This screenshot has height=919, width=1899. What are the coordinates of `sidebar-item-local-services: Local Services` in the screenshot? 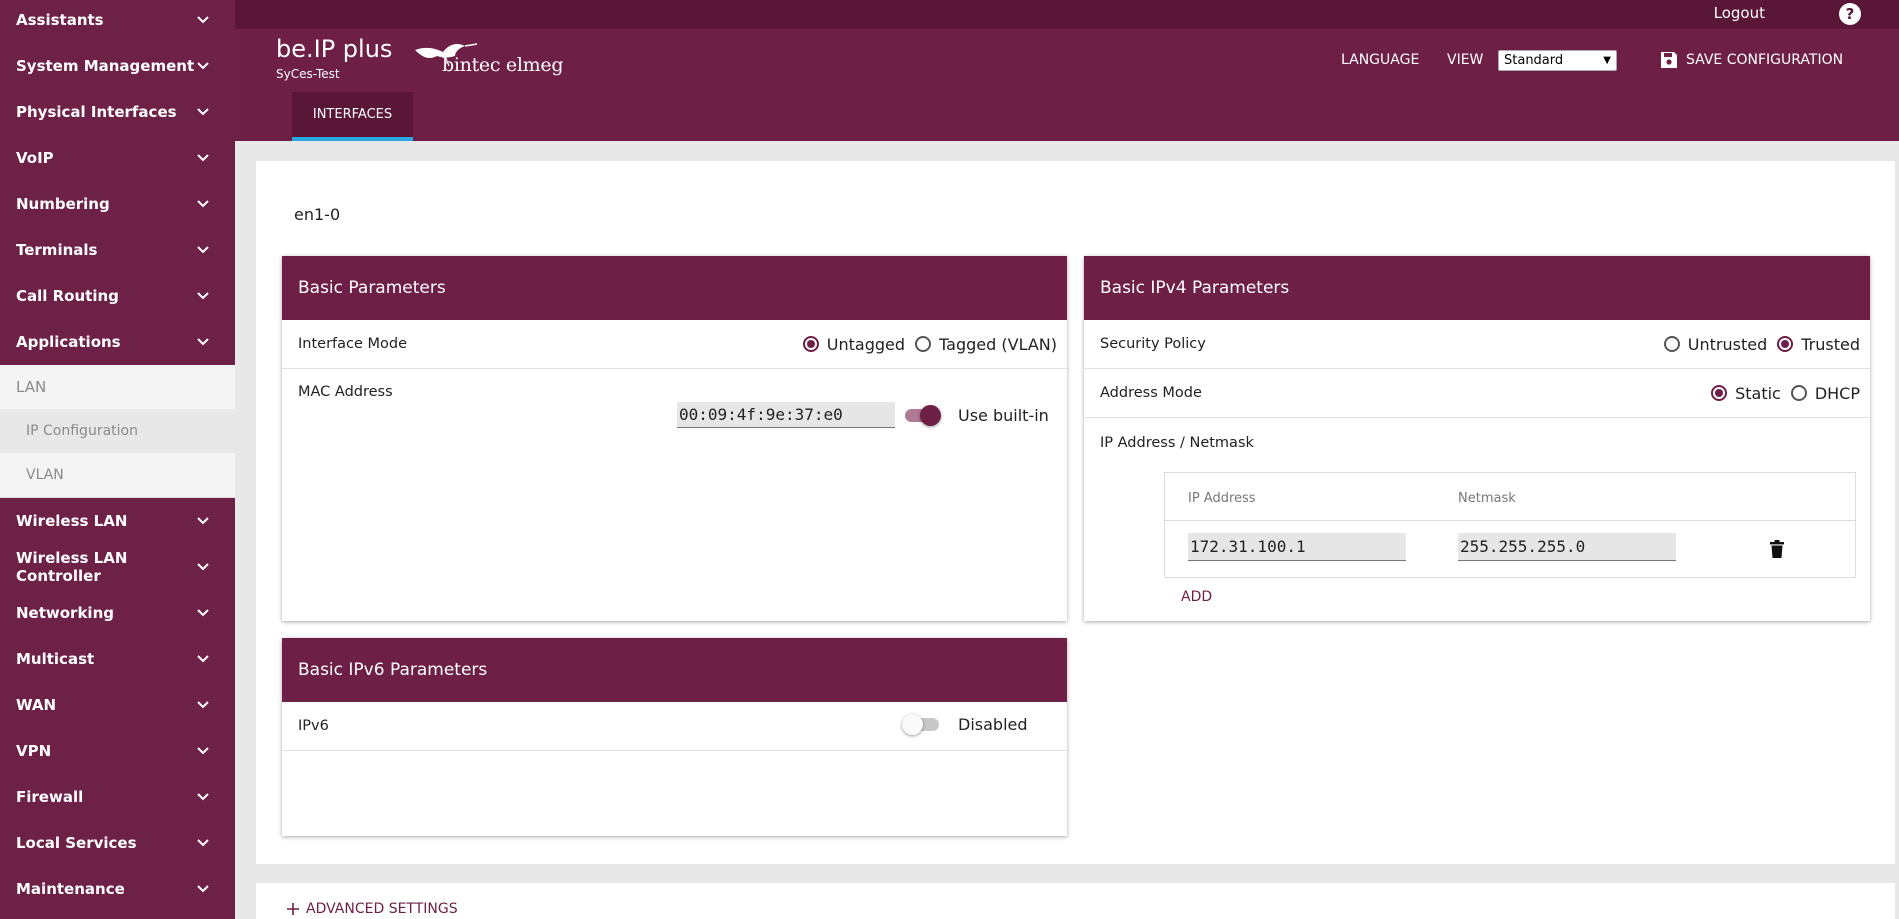 It's located at (117, 843).